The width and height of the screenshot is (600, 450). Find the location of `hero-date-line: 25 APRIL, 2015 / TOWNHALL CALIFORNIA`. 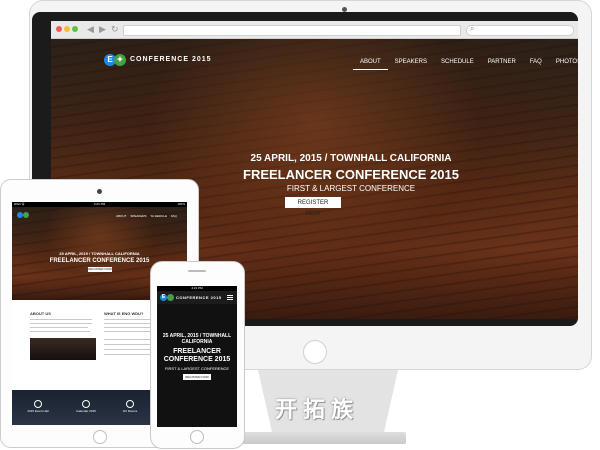

hero-date-line: 25 APRIL, 2015 / TOWNHALL CALIFORNIA is located at coordinates (351, 158).